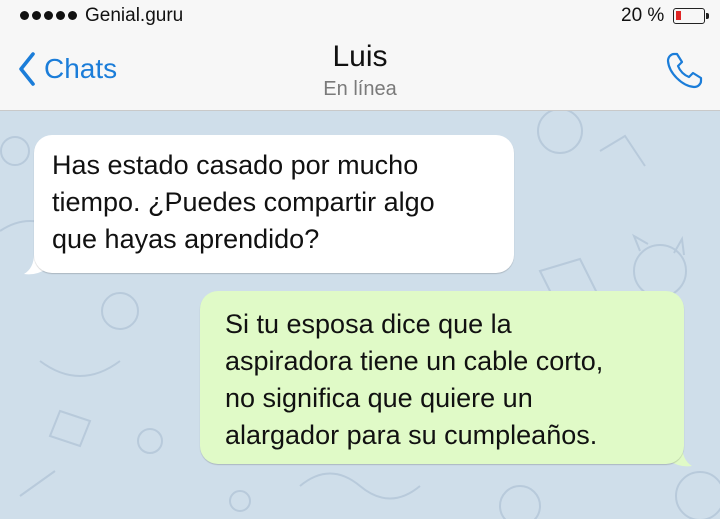  I want to click on message-line: Si tu esposa dice que la, so click(368, 324).